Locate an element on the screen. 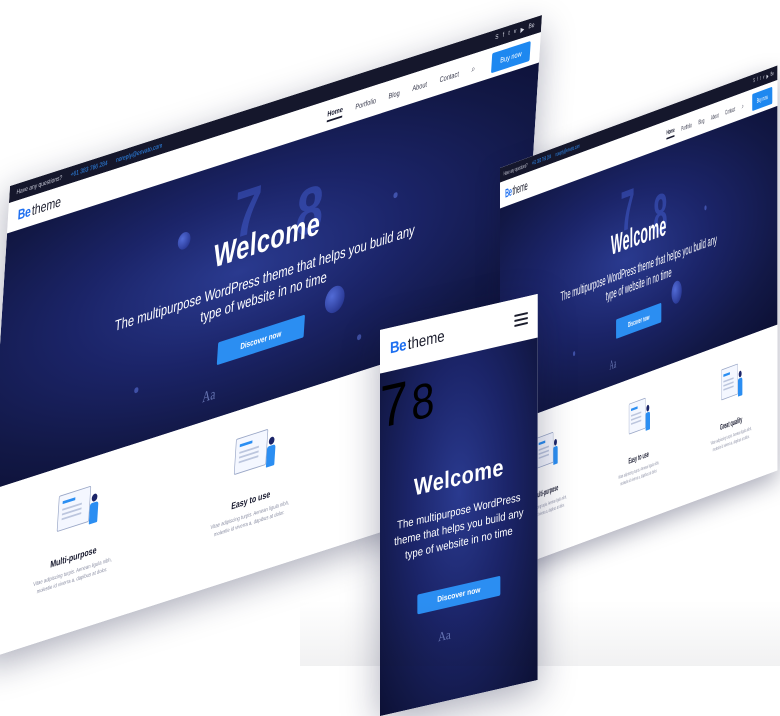  buy-now-button: Buy now is located at coordinates (762, 98).